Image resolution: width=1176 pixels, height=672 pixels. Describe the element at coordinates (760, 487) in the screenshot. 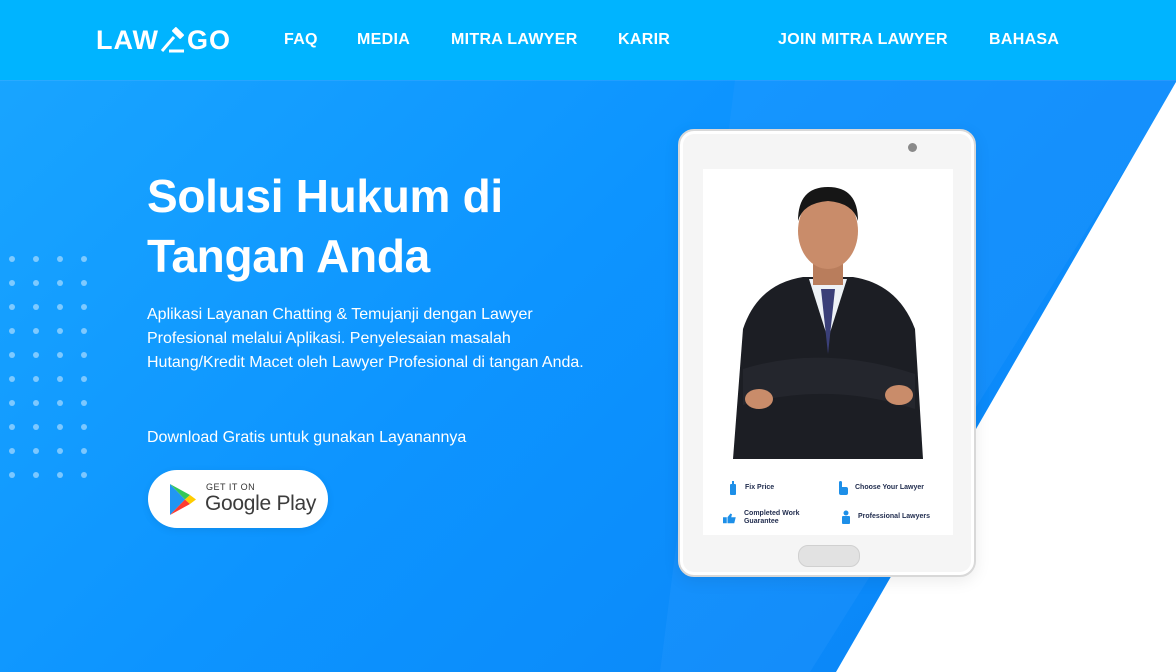

I see `feature-fix-price-label: Fix Price` at that location.